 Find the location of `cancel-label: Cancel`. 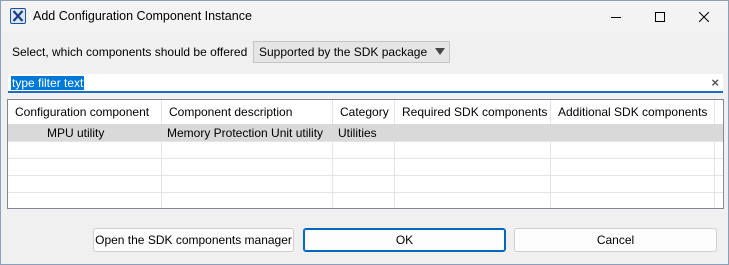

cancel-label: Cancel is located at coordinates (615, 240).